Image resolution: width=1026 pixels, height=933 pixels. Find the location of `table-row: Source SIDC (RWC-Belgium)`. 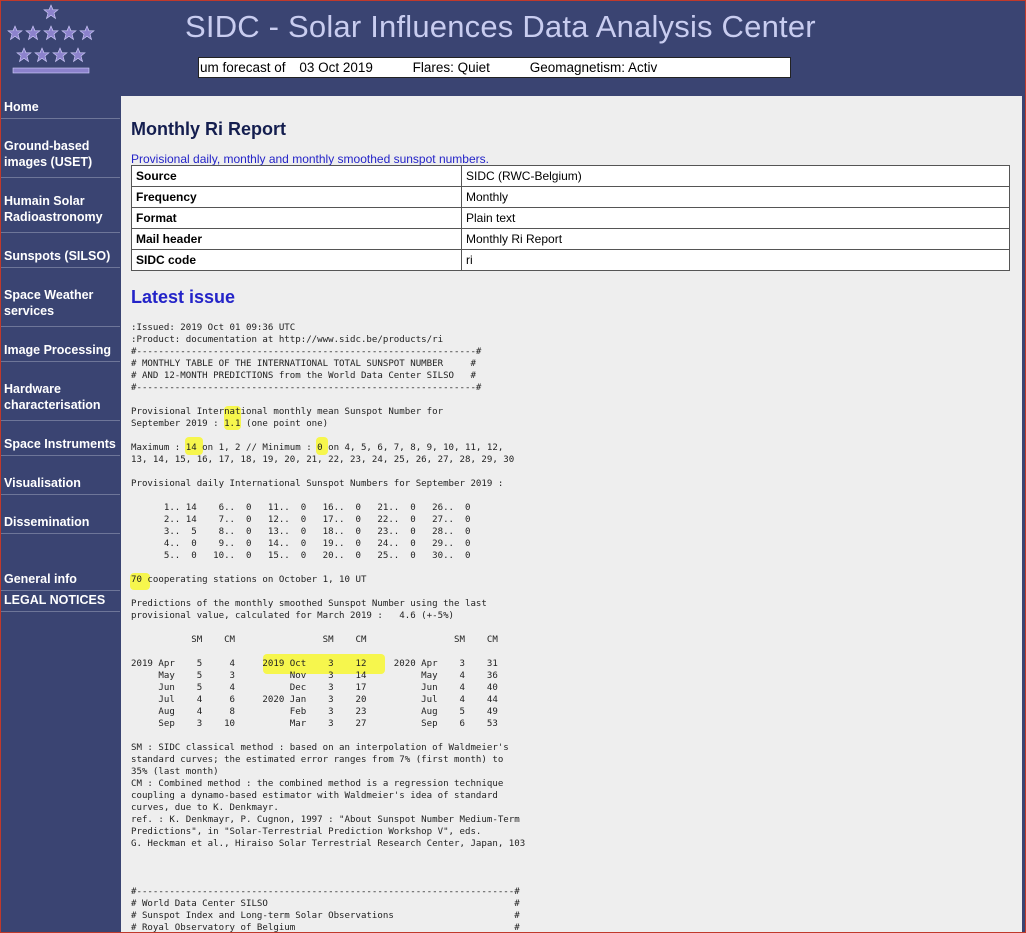

table-row: Source SIDC (RWC-Belgium) is located at coordinates (570, 176).